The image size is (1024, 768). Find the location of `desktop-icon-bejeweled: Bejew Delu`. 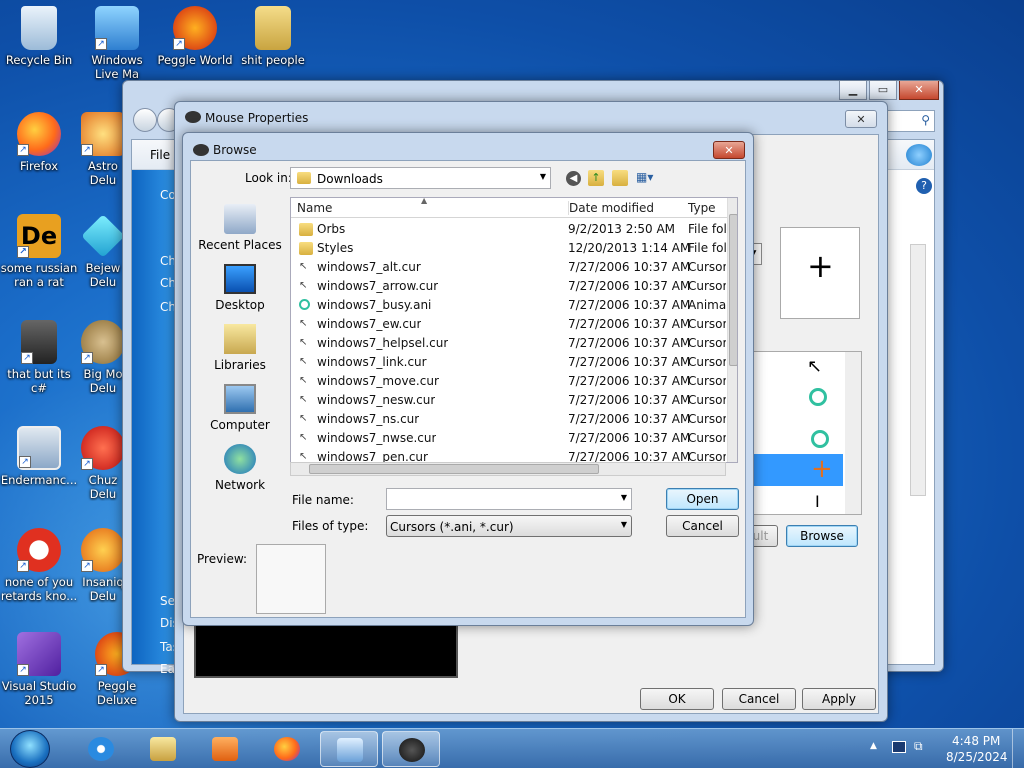

desktop-icon-bejeweled: Bejew Delu is located at coordinates (103, 251).